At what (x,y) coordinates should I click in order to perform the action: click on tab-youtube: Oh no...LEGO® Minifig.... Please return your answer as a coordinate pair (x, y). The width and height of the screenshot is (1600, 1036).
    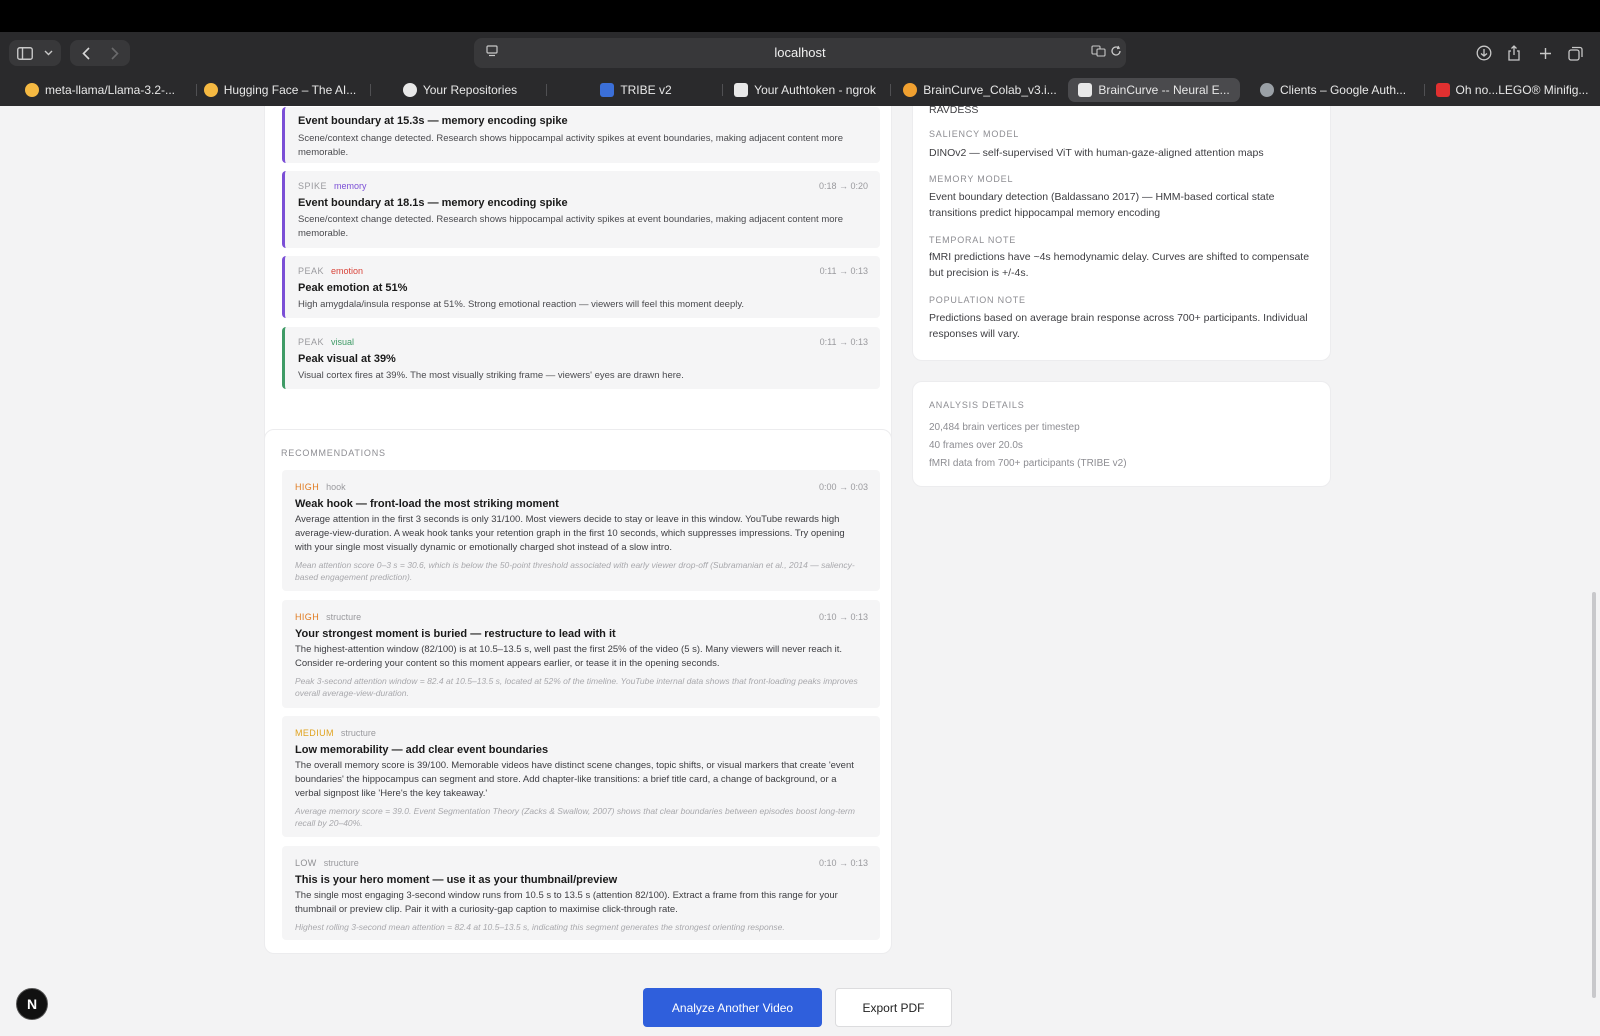
    Looking at the image, I should click on (1512, 90).